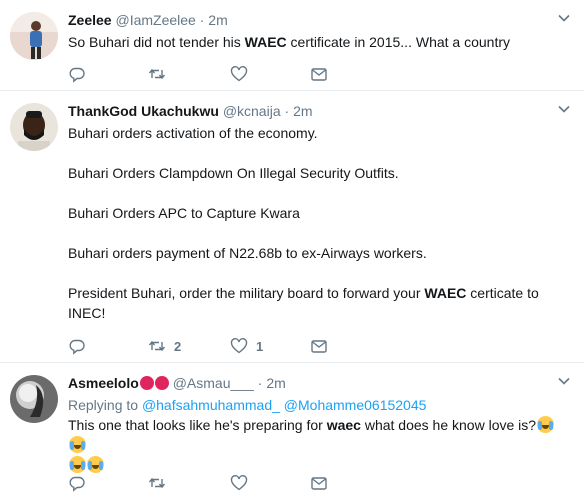 The height and width of the screenshot is (499, 584). What do you see at coordinates (103, 383) in the screenshot?
I see `display-name: Asmeelolo` at bounding box center [103, 383].